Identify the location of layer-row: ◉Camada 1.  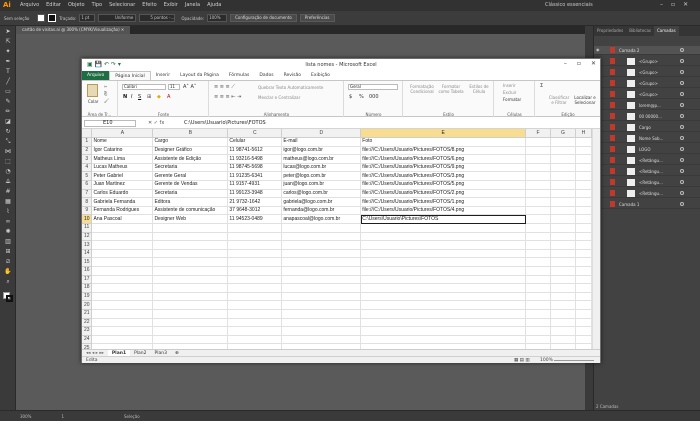
(647, 204).